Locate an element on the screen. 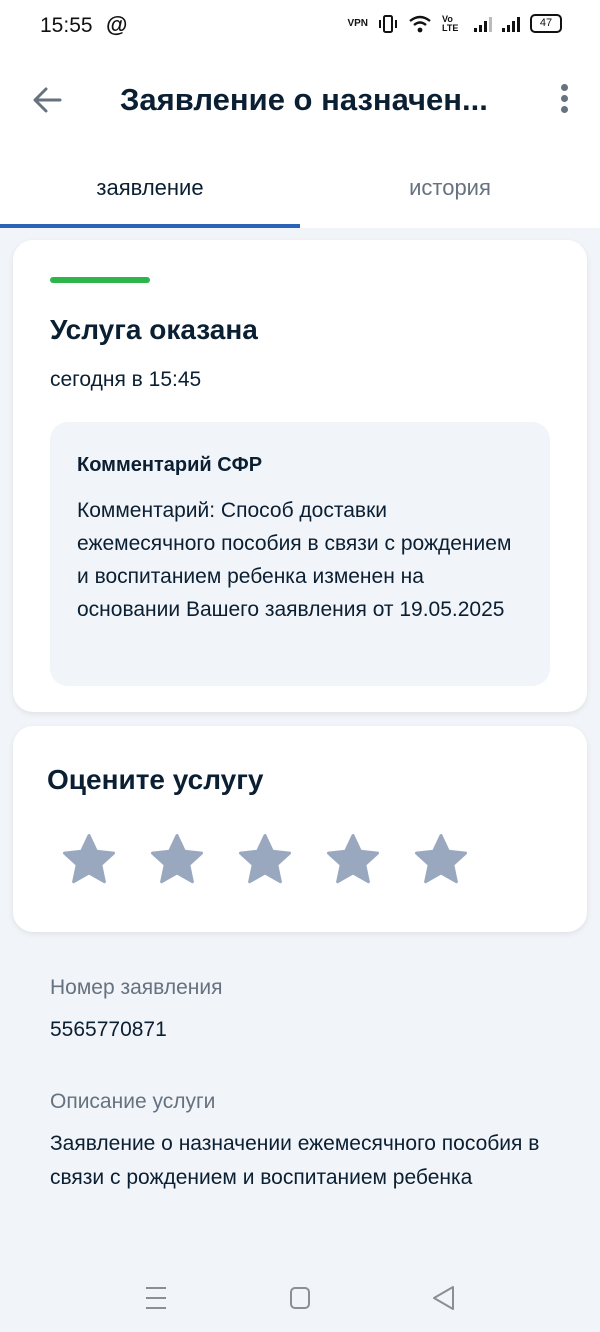 This screenshot has width=600, height=1332. status-indicator-line is located at coordinates (100, 280).